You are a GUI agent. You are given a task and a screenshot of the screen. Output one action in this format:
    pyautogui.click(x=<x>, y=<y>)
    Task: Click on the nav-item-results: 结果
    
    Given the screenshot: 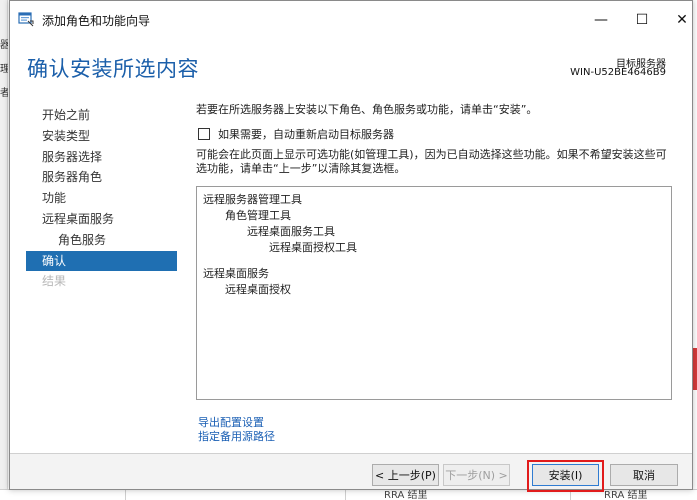 What is the action you would take?
    pyautogui.click(x=54, y=281)
    